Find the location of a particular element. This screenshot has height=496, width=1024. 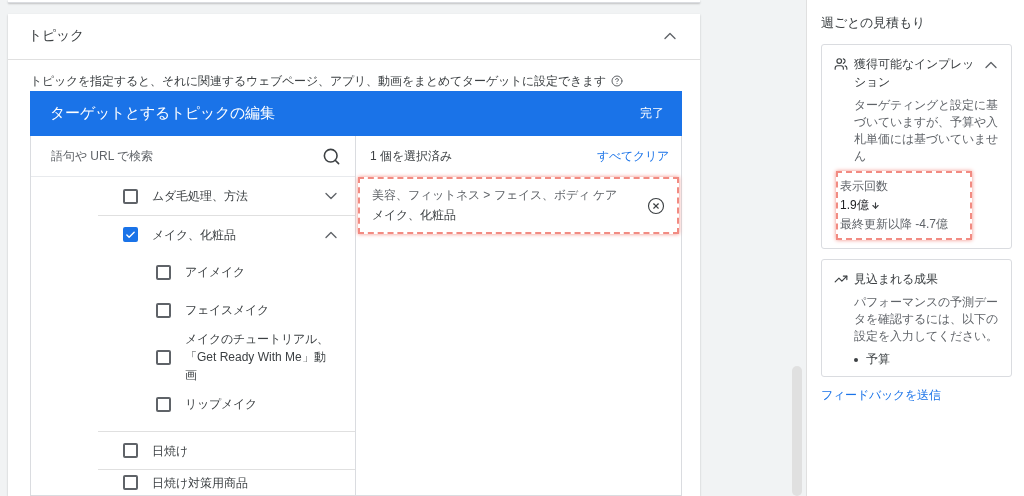

card-title: 見込まれる成果 is located at coordinates (896, 279).